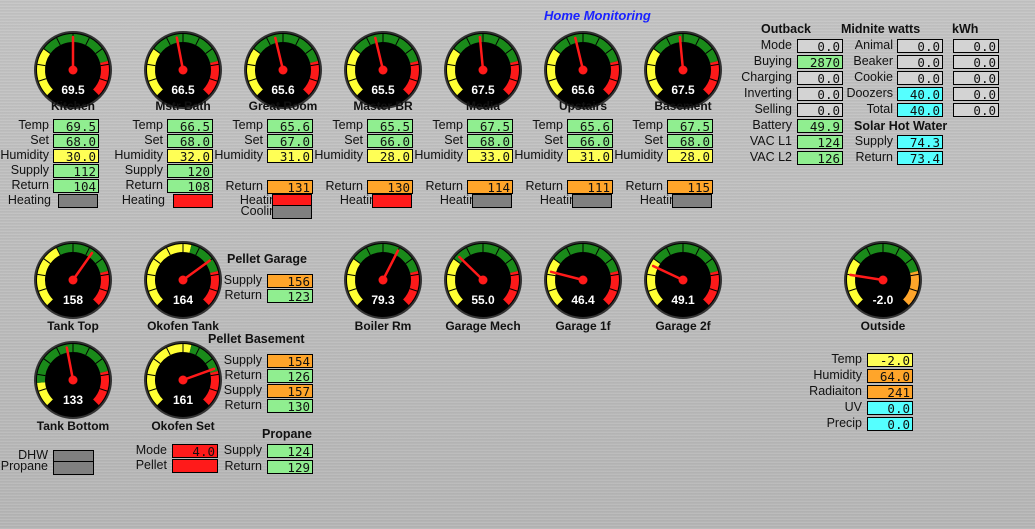 The width and height of the screenshot is (1035, 529). I want to click on pellet-garage-label: Return, so click(243, 295).